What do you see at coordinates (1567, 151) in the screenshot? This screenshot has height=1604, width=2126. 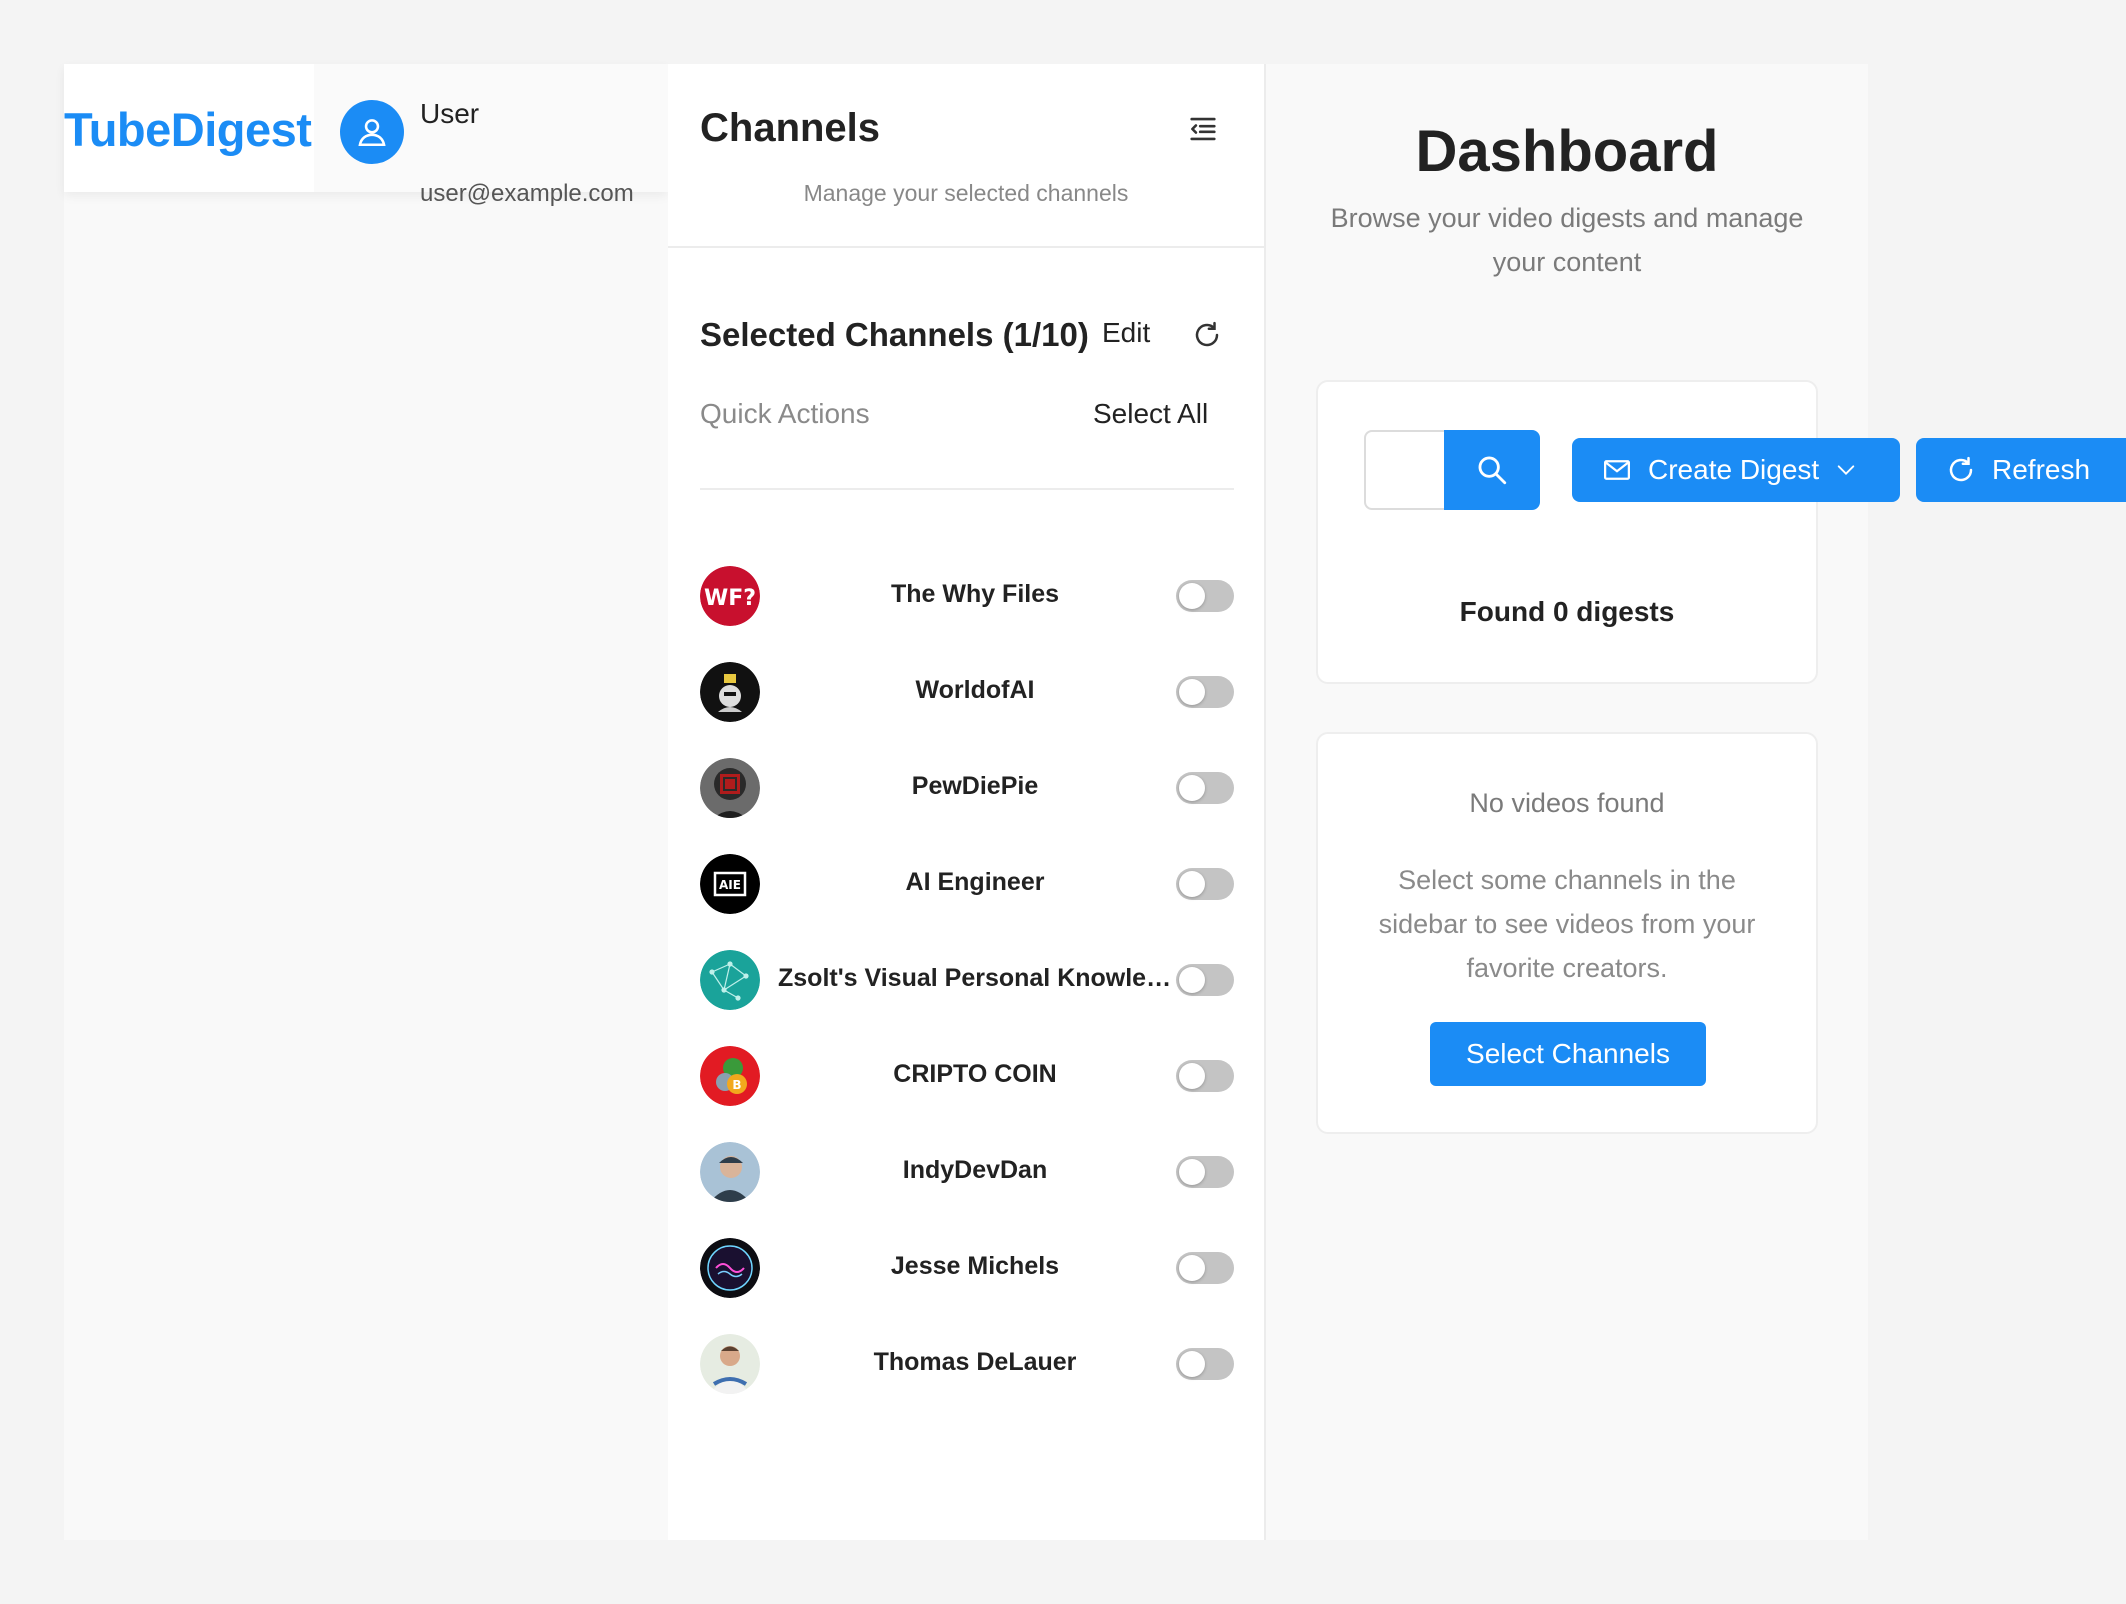 I see `dashboard-title: Dashboard` at bounding box center [1567, 151].